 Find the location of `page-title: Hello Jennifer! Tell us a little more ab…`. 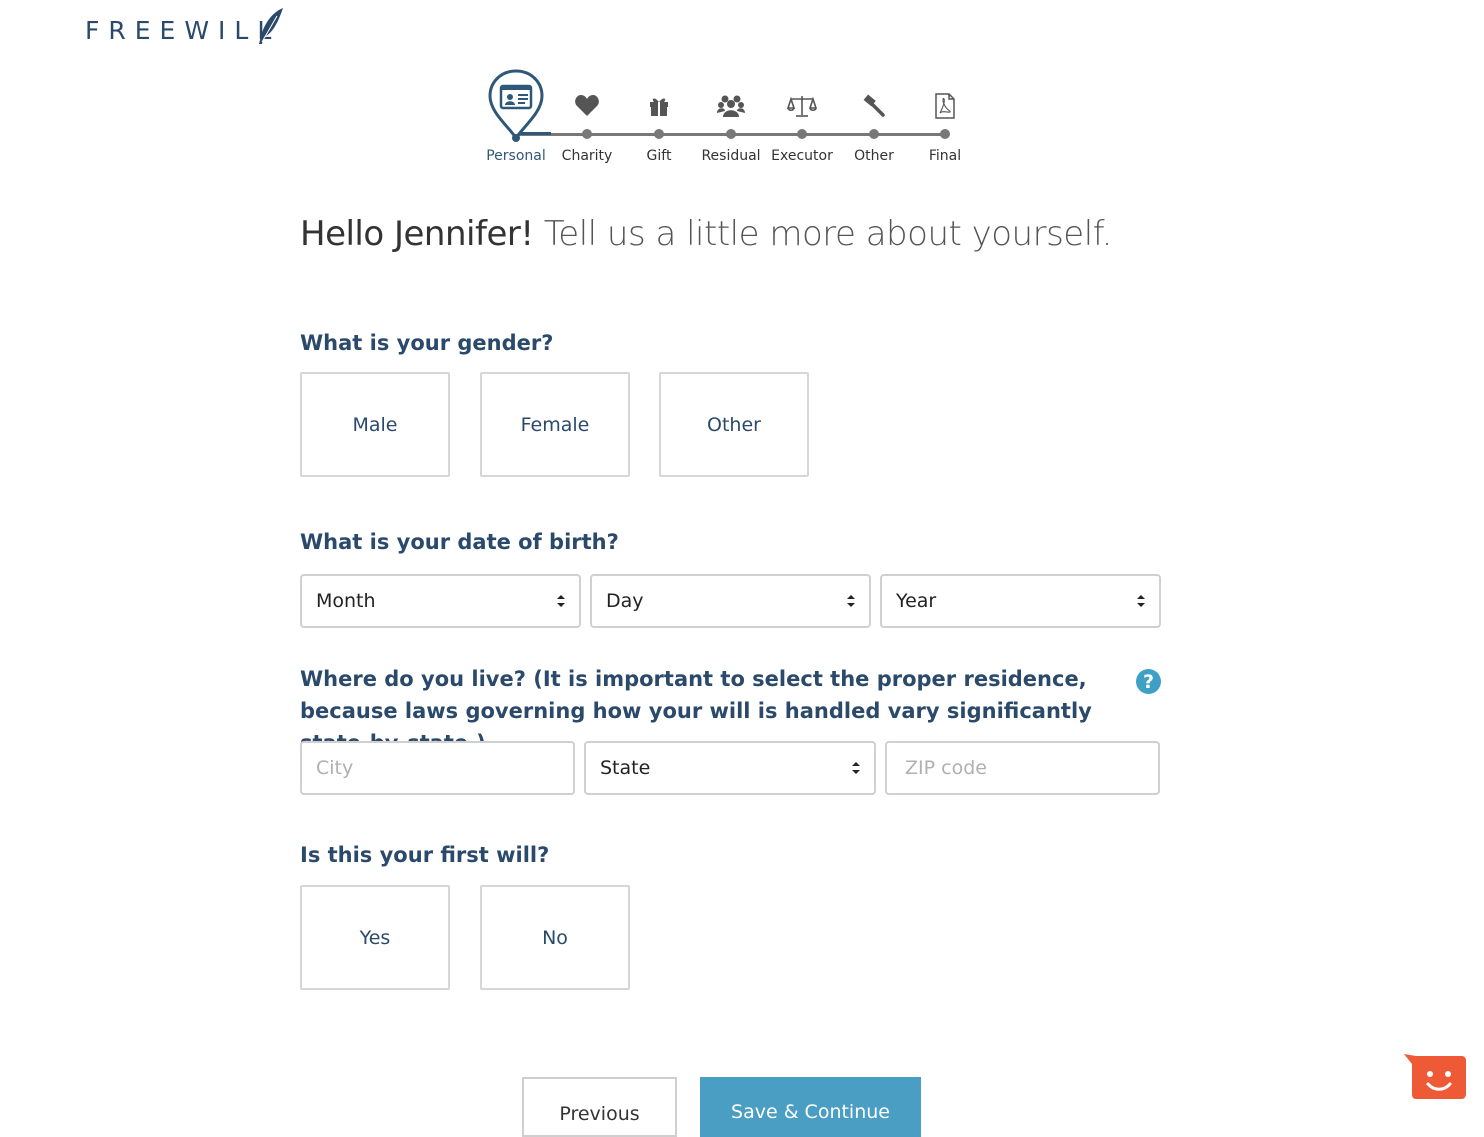

page-title: Hello Jennifer! Tell us a little more ab… is located at coordinates (706, 234).